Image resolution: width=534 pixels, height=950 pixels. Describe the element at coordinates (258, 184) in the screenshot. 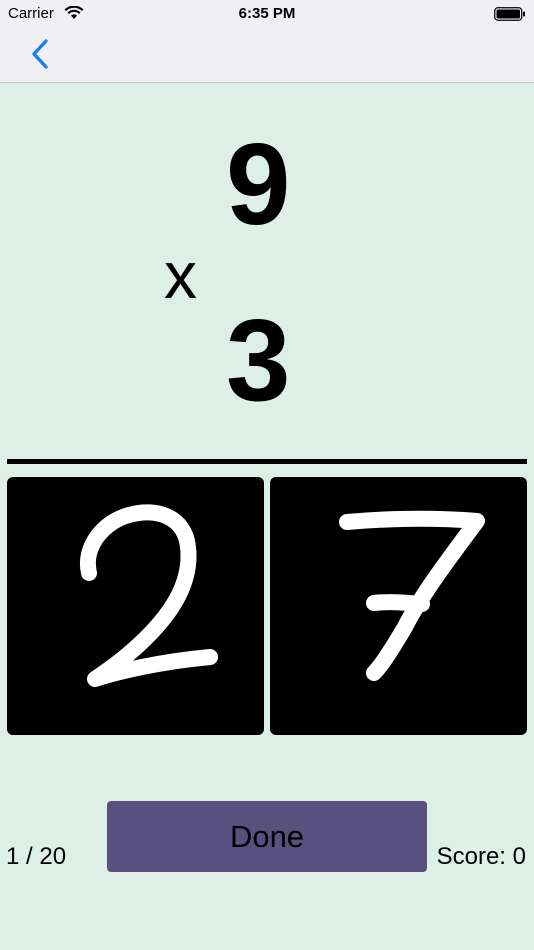

I see `top-operand: 9` at that location.